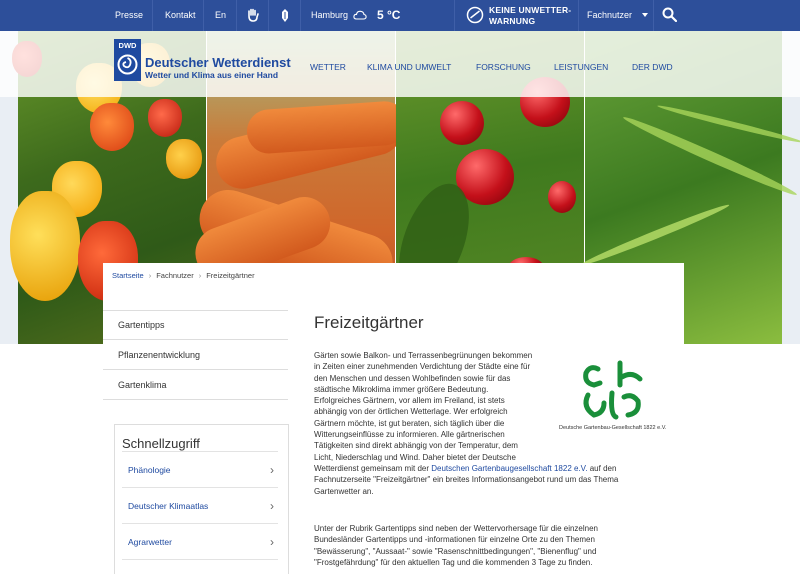  I want to click on nav-forschung: FORSCHUNG, so click(503, 67).